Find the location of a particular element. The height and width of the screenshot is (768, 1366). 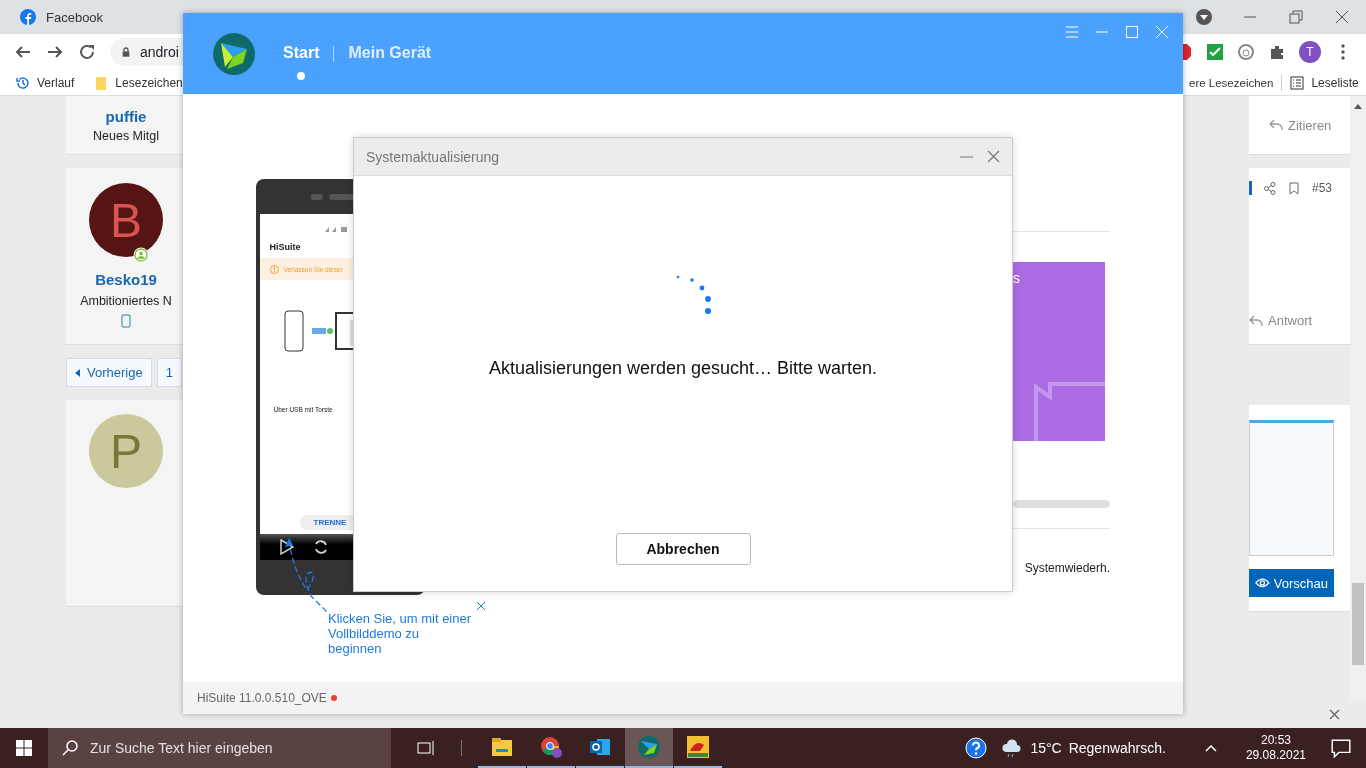

bookmark: Lesezeichen is located at coordinates (138, 82).